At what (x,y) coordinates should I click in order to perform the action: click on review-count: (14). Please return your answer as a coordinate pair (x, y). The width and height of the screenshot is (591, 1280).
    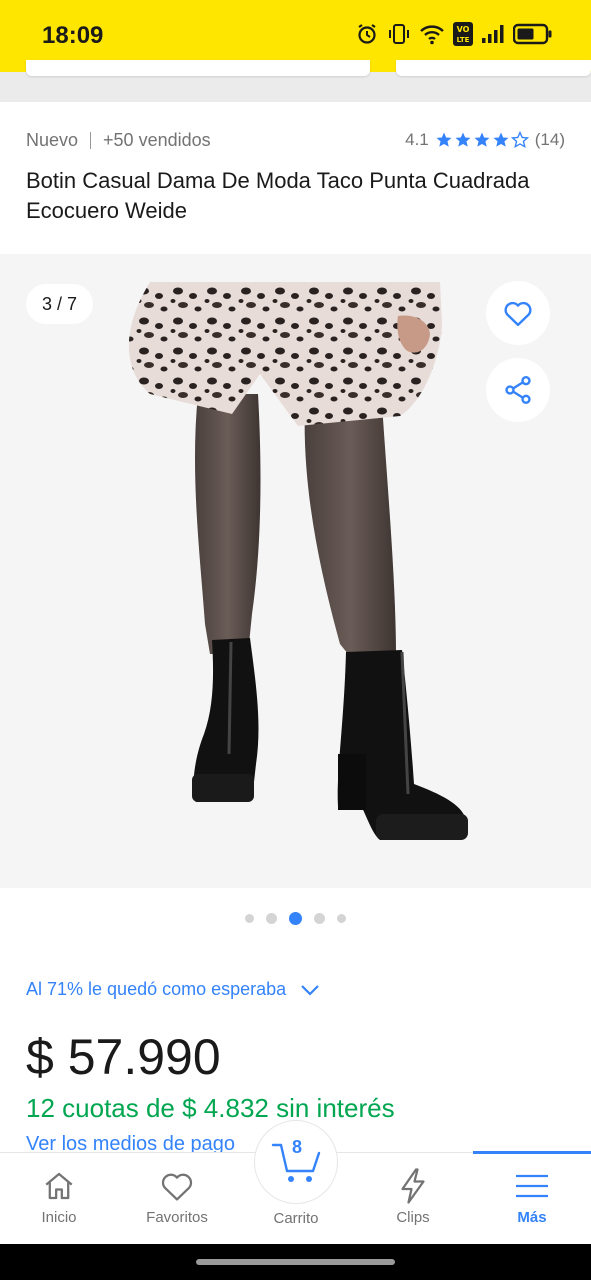
    Looking at the image, I should click on (549, 139).